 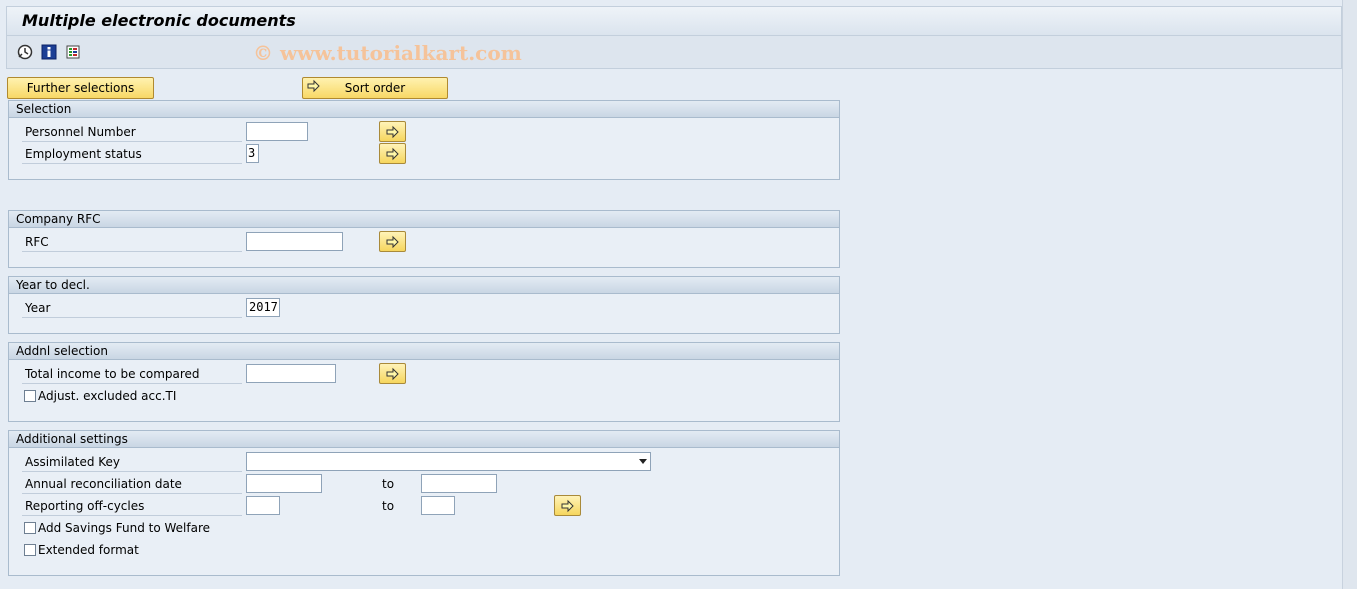 What do you see at coordinates (438, 505) in the screenshot?
I see `reporting-offcycles-to-input` at bounding box center [438, 505].